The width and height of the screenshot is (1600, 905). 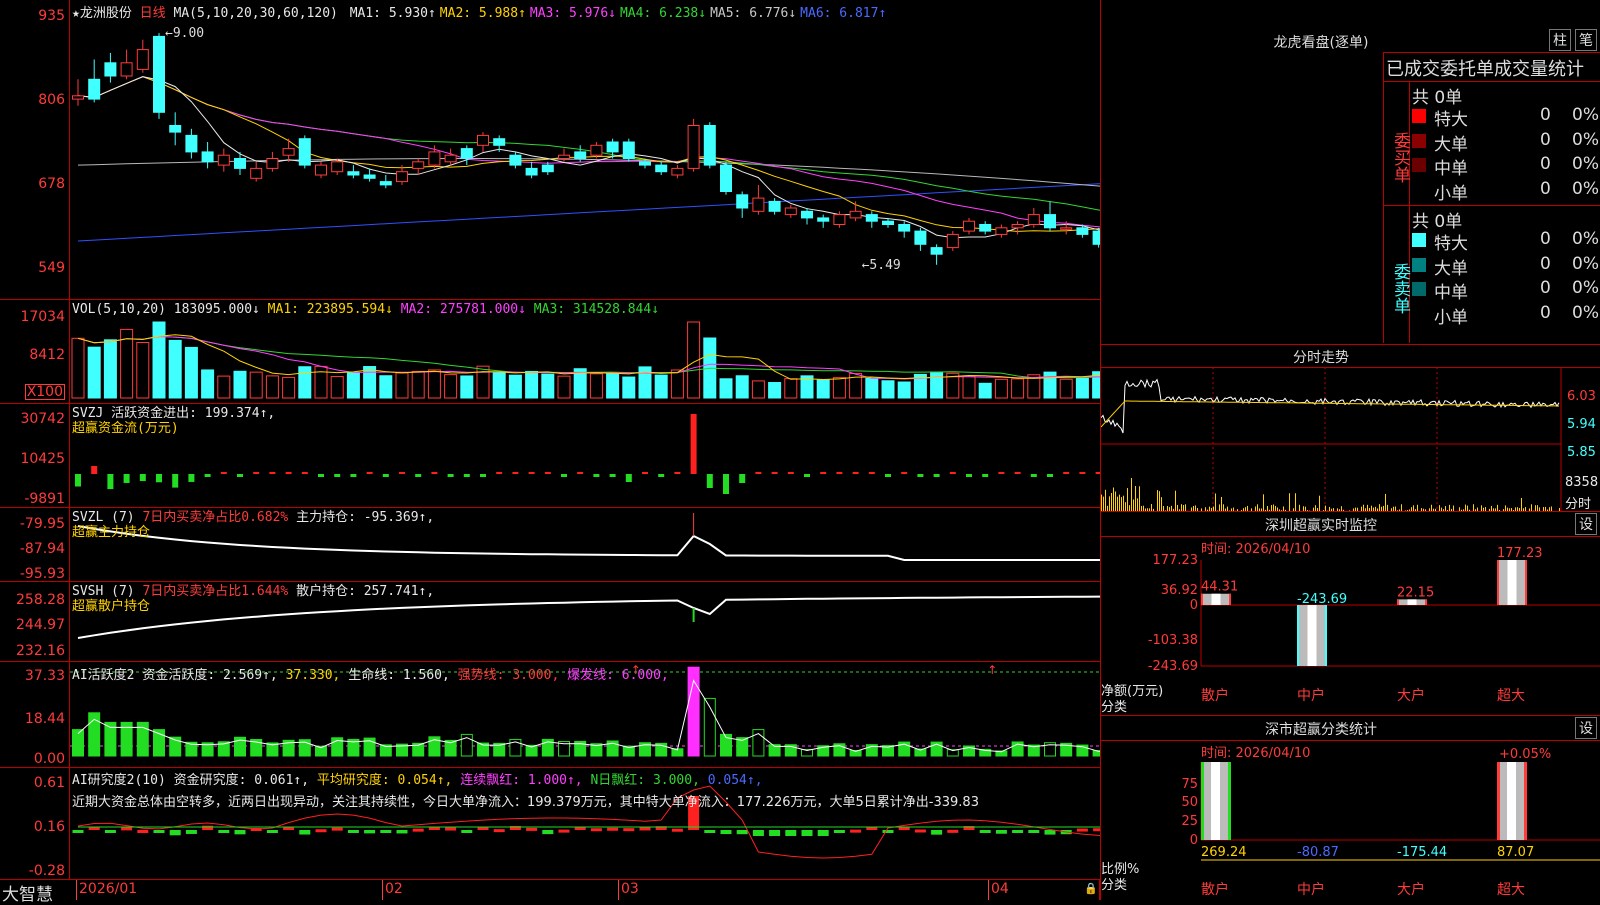 What do you see at coordinates (1311, 889) in the screenshot?
I see `class-category: 中户` at bounding box center [1311, 889].